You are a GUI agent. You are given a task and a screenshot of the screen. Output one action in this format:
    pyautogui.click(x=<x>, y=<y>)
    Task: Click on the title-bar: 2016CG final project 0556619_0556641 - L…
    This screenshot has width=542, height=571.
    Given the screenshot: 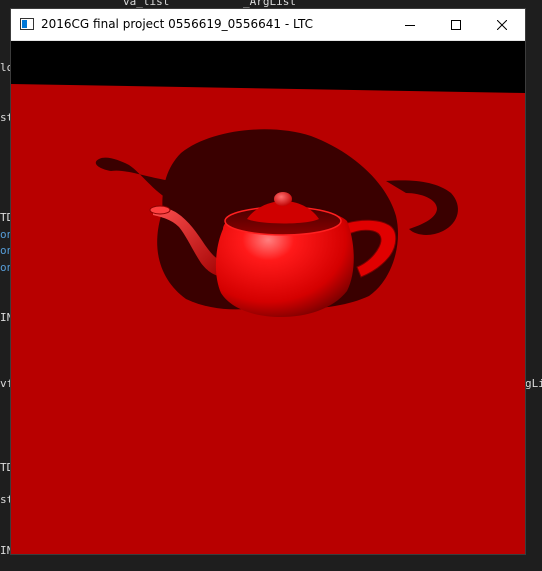 What is the action you would take?
    pyautogui.click(x=268, y=25)
    